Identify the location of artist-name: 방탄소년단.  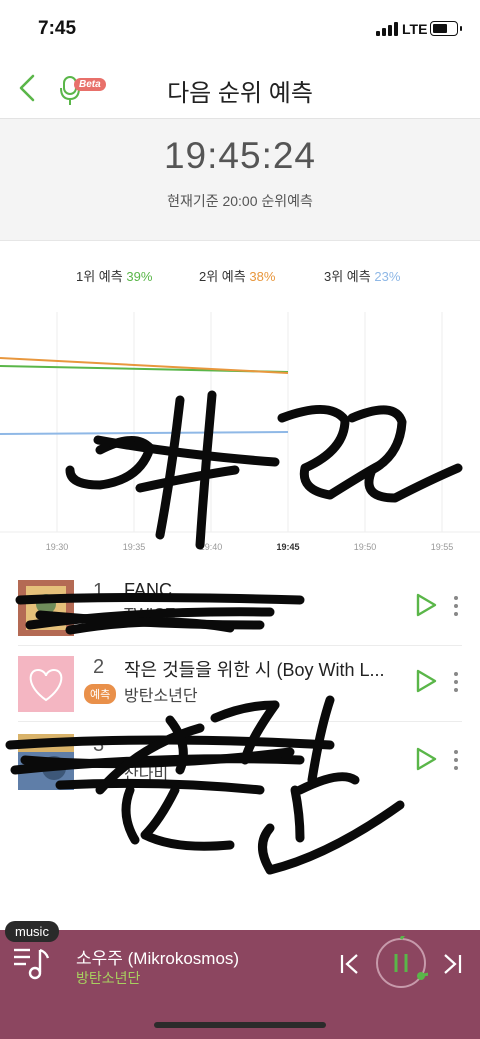
(161, 696).